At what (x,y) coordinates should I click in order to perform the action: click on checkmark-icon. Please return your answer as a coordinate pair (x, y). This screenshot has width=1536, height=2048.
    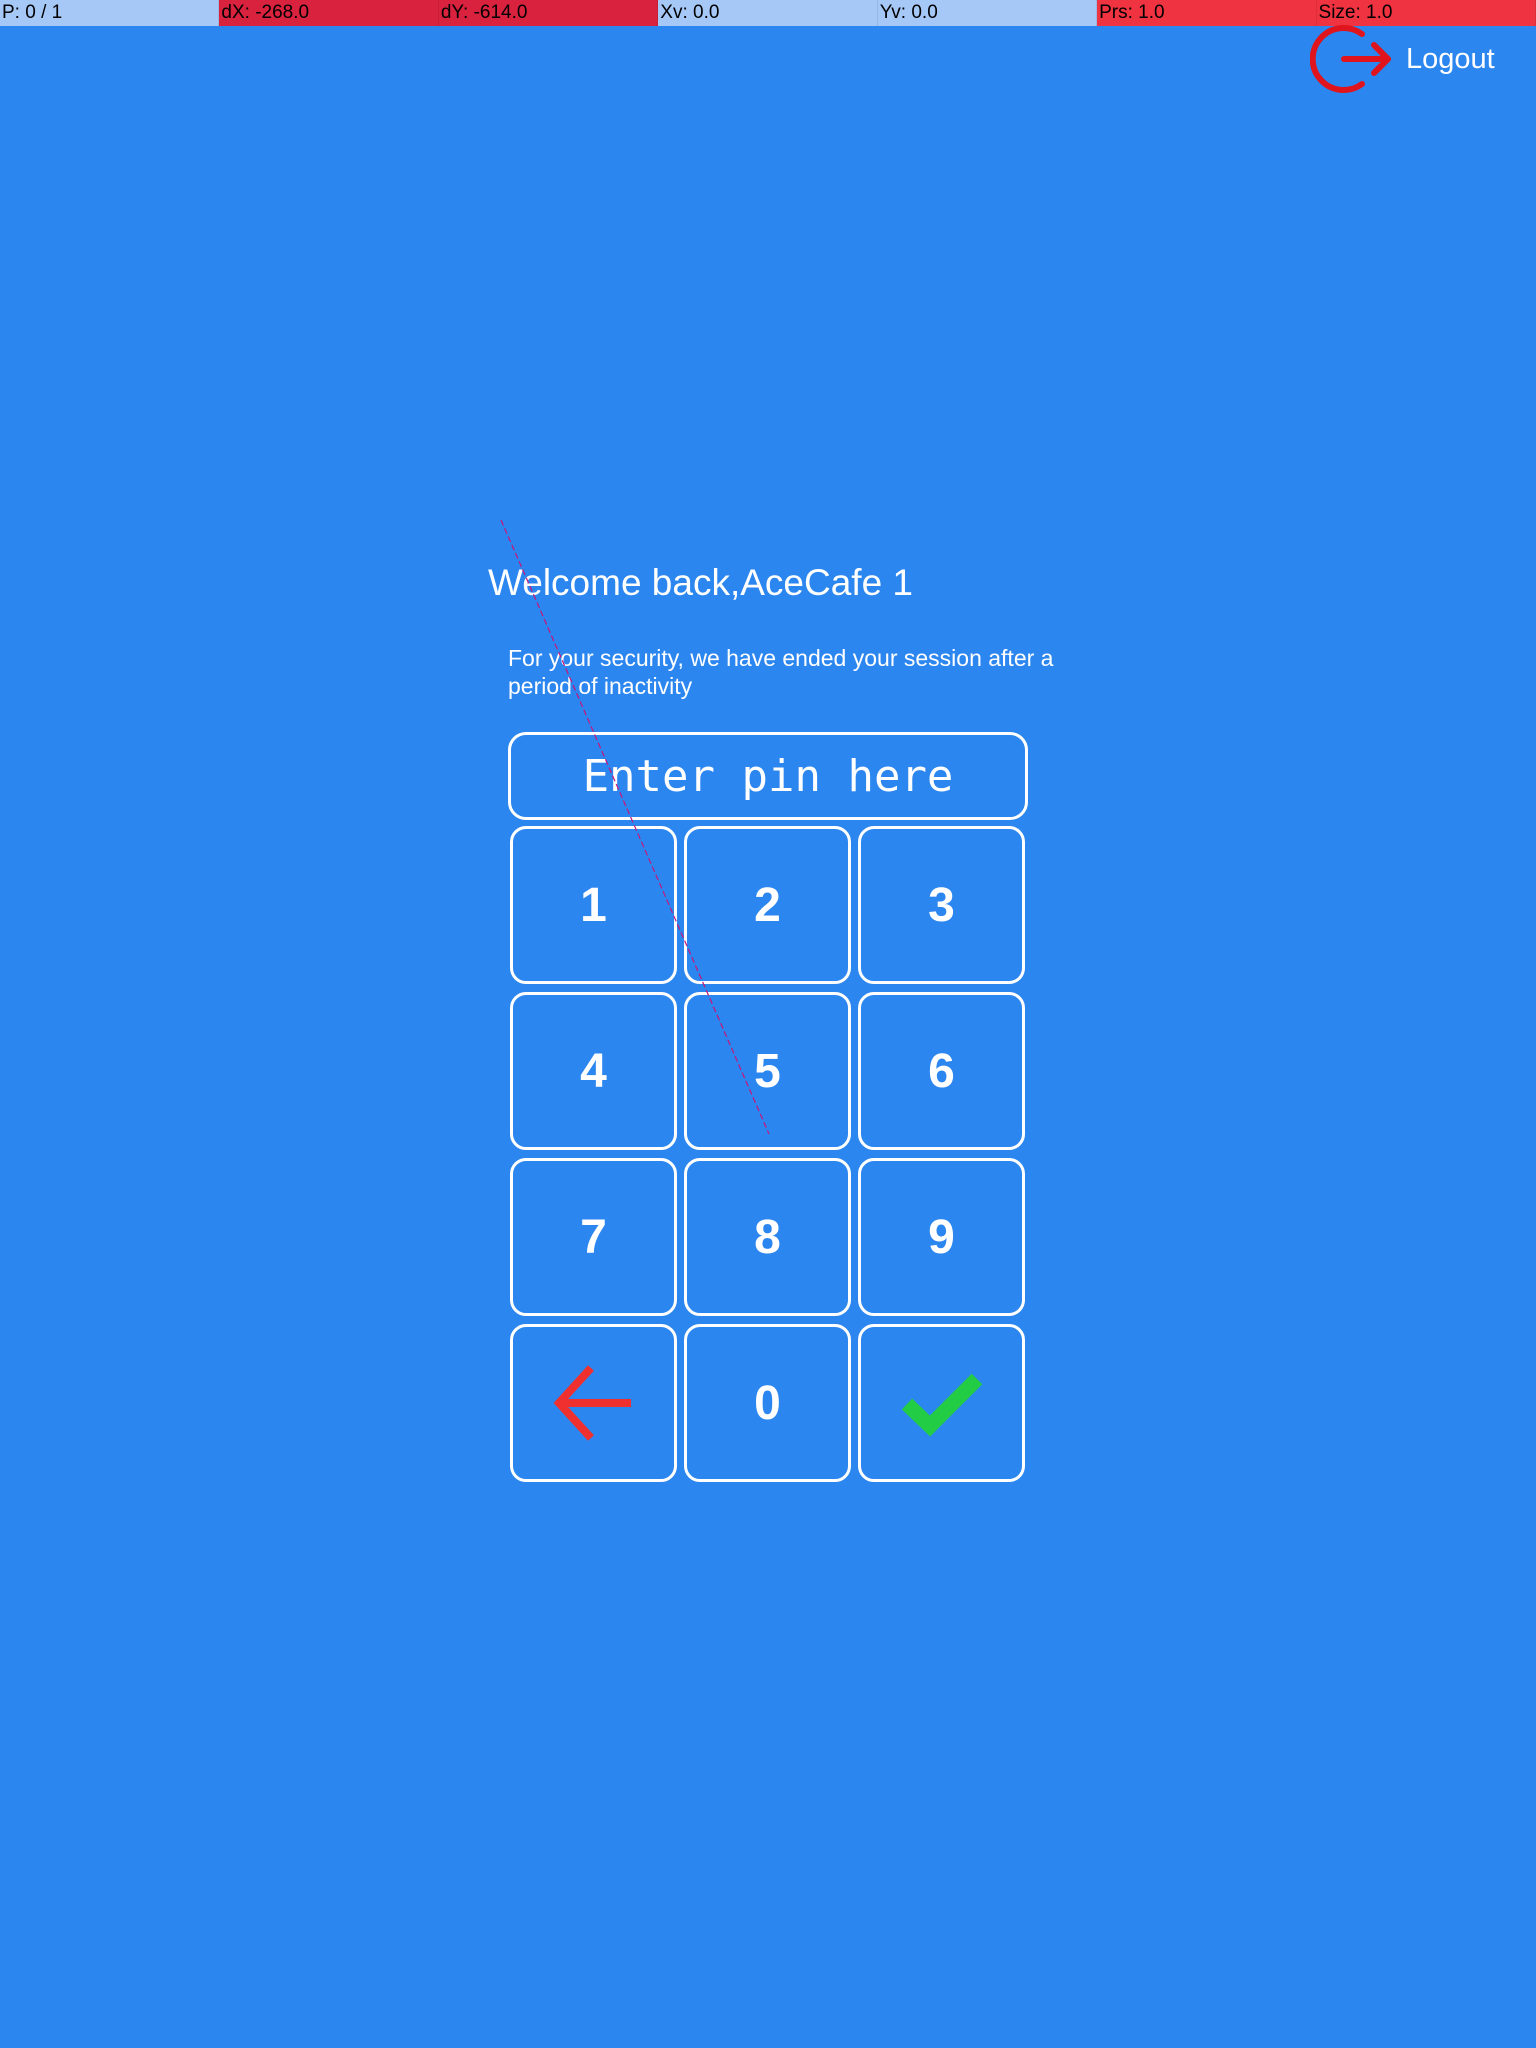
    Looking at the image, I should click on (941, 1405).